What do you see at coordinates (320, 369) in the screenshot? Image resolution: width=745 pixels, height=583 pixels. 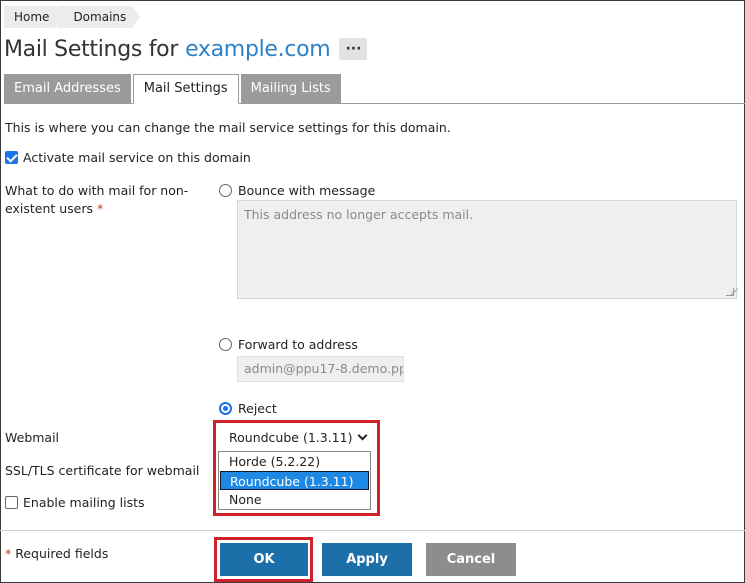 I see `forward-address-input: admin@ppu17-8.demo.pp` at bounding box center [320, 369].